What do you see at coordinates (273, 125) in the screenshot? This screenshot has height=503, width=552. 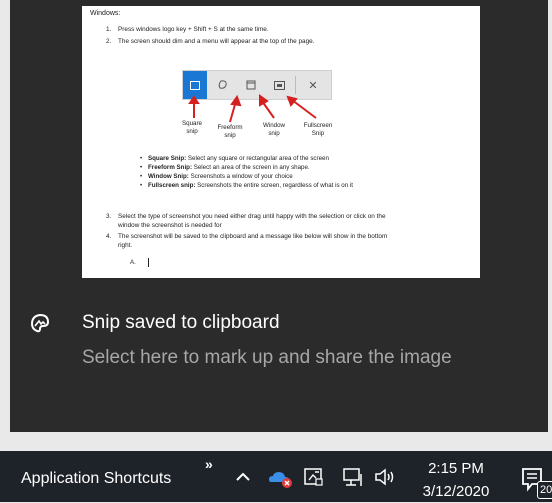 I see `label-line: Window` at bounding box center [273, 125].